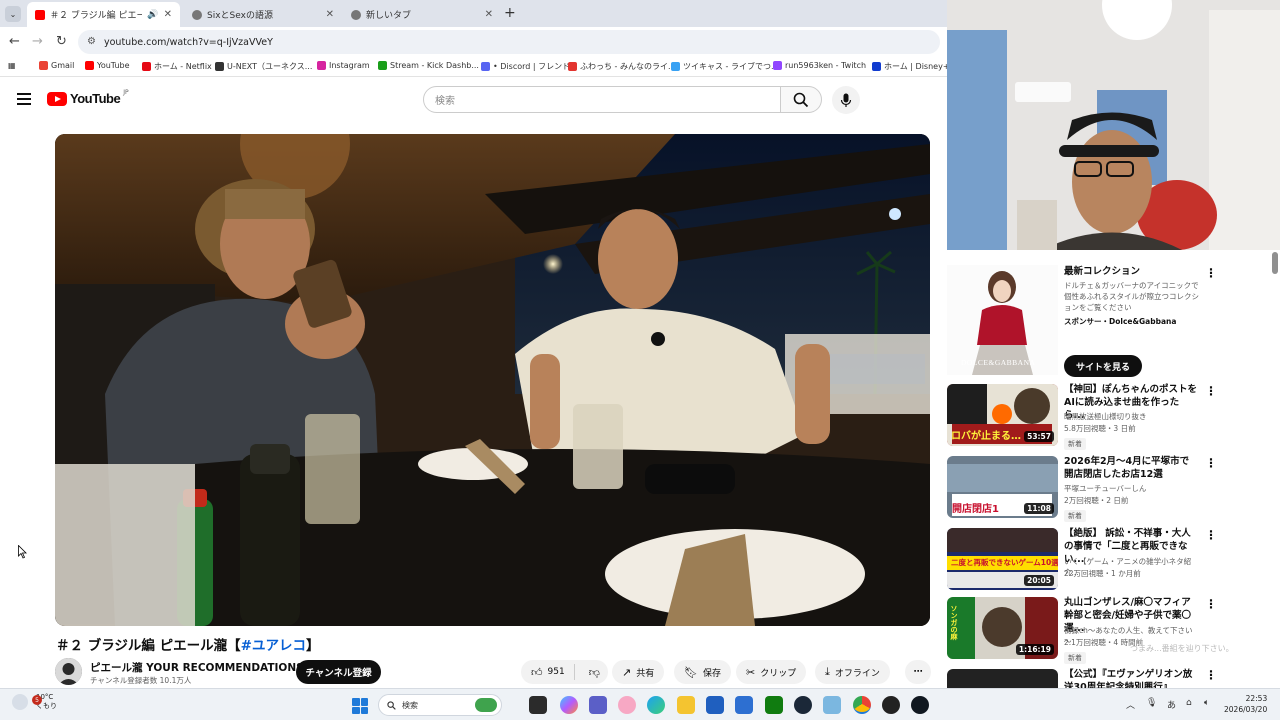 The image size is (1280, 720). Describe the element at coordinates (13, 14) in the screenshot. I see `tab-search-button: ⌄` at that location.